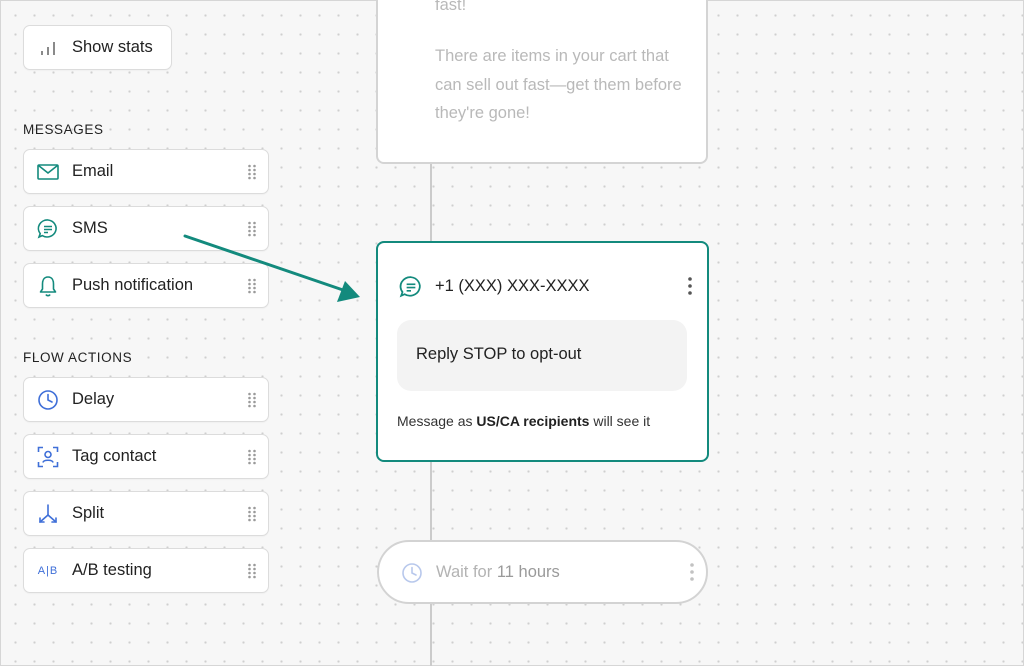 This screenshot has width=1024, height=666. I want to click on wait-step-prefix: Wait for, so click(466, 572).